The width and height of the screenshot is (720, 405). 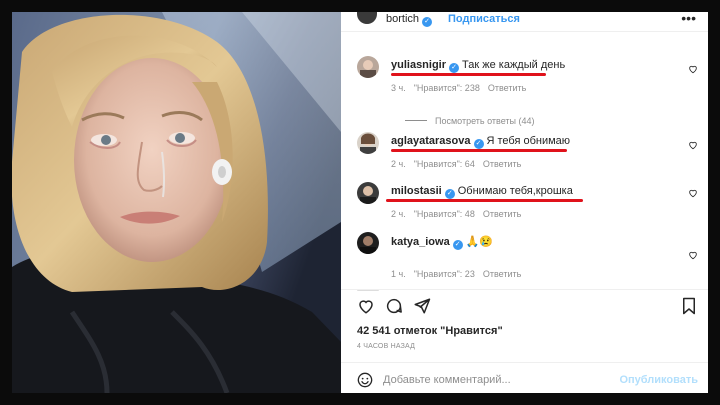 What do you see at coordinates (515, 191) in the screenshot?
I see `comment-text: Обнимаю тебя,крошка` at bounding box center [515, 191].